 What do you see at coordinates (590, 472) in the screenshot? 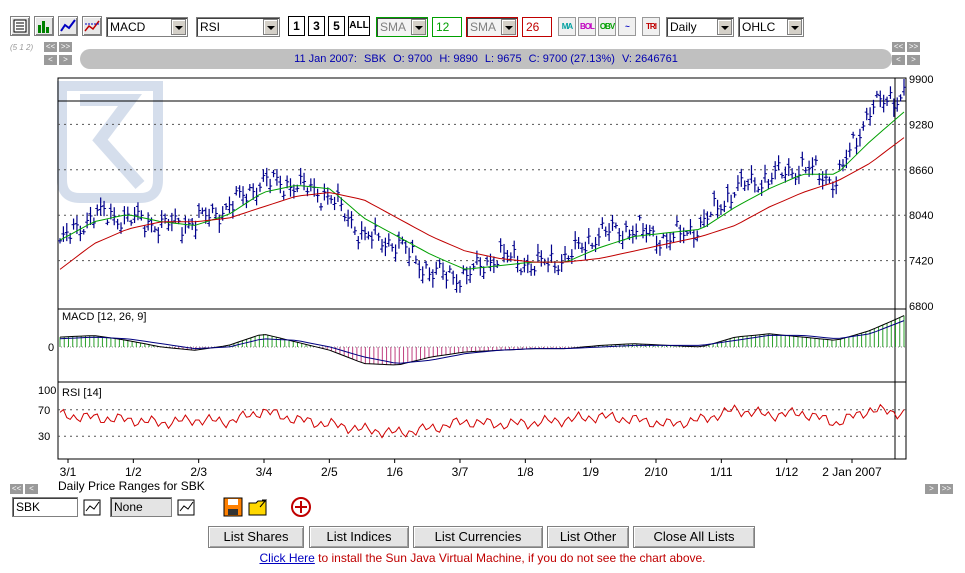
I see `x-tick-label: 1/9` at bounding box center [590, 472].